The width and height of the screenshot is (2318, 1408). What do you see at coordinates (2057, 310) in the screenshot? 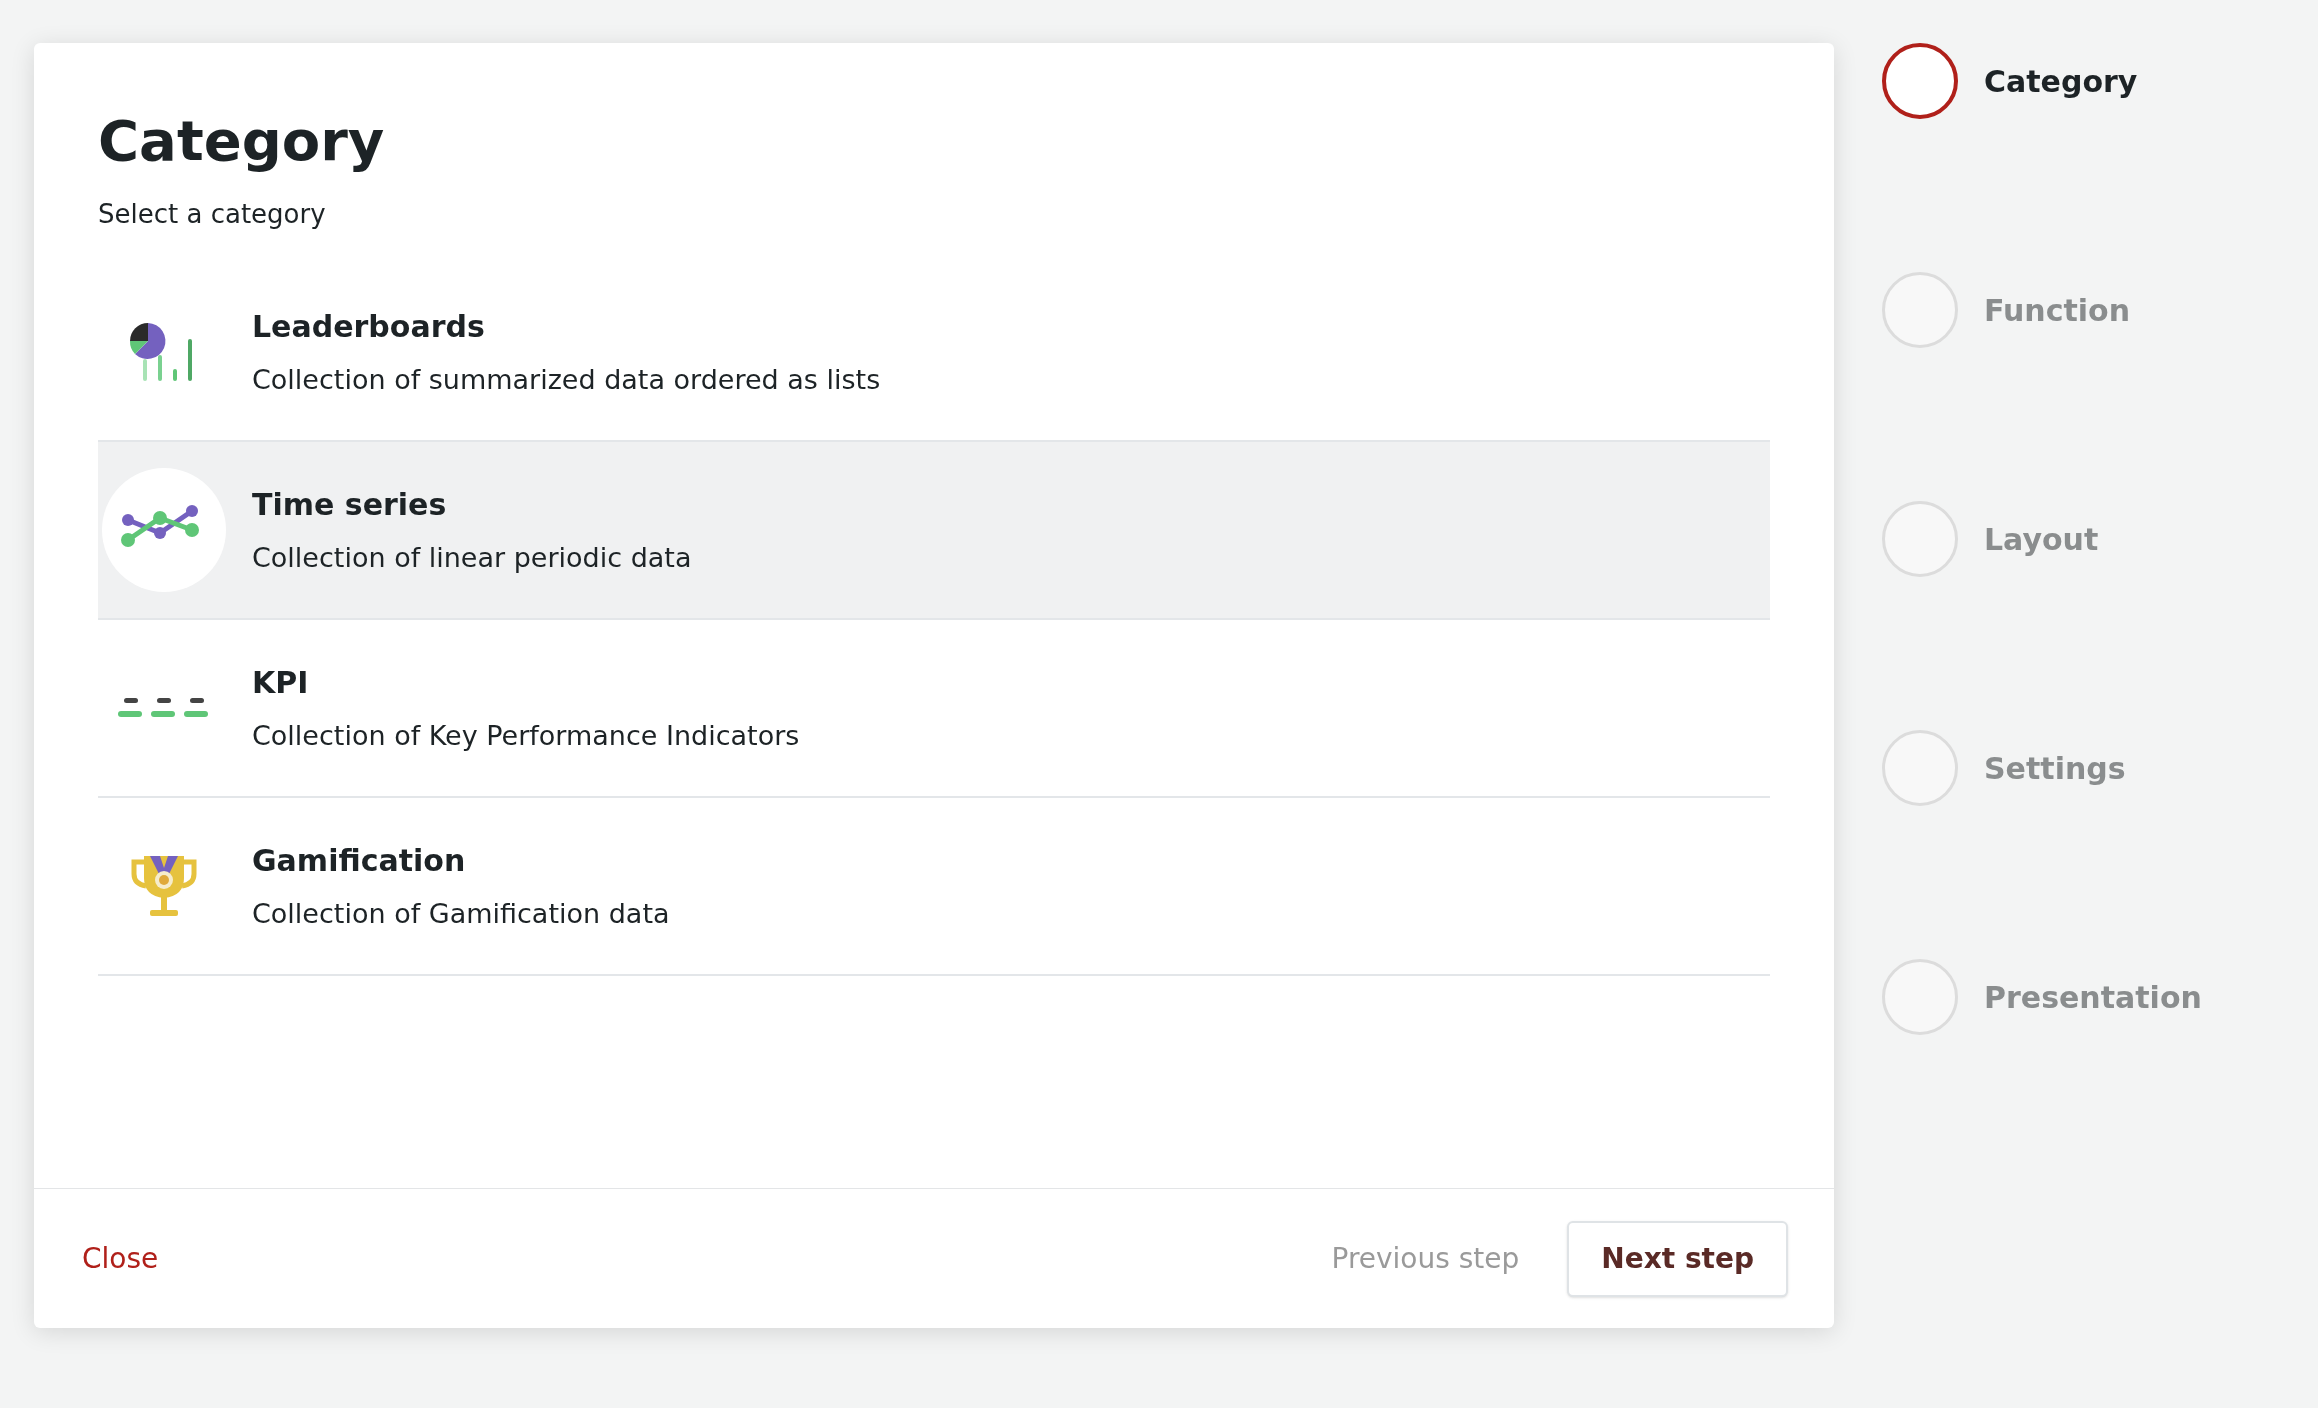
I see `step-label: Function` at bounding box center [2057, 310].